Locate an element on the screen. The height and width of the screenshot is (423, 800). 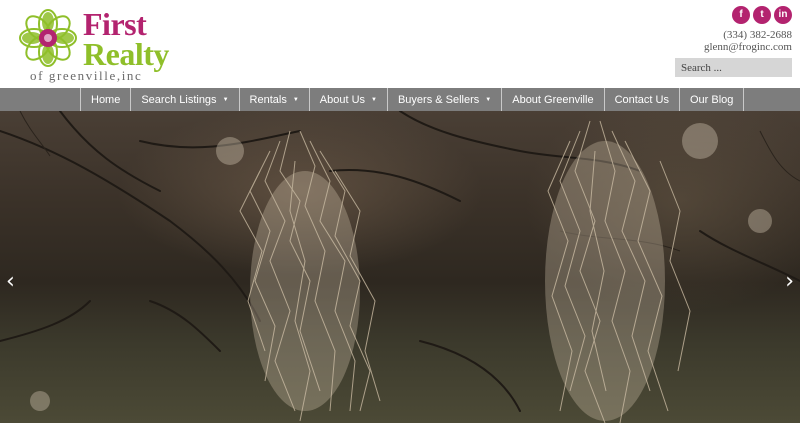
nav-item-label: Search Listings is located at coordinates (179, 99).